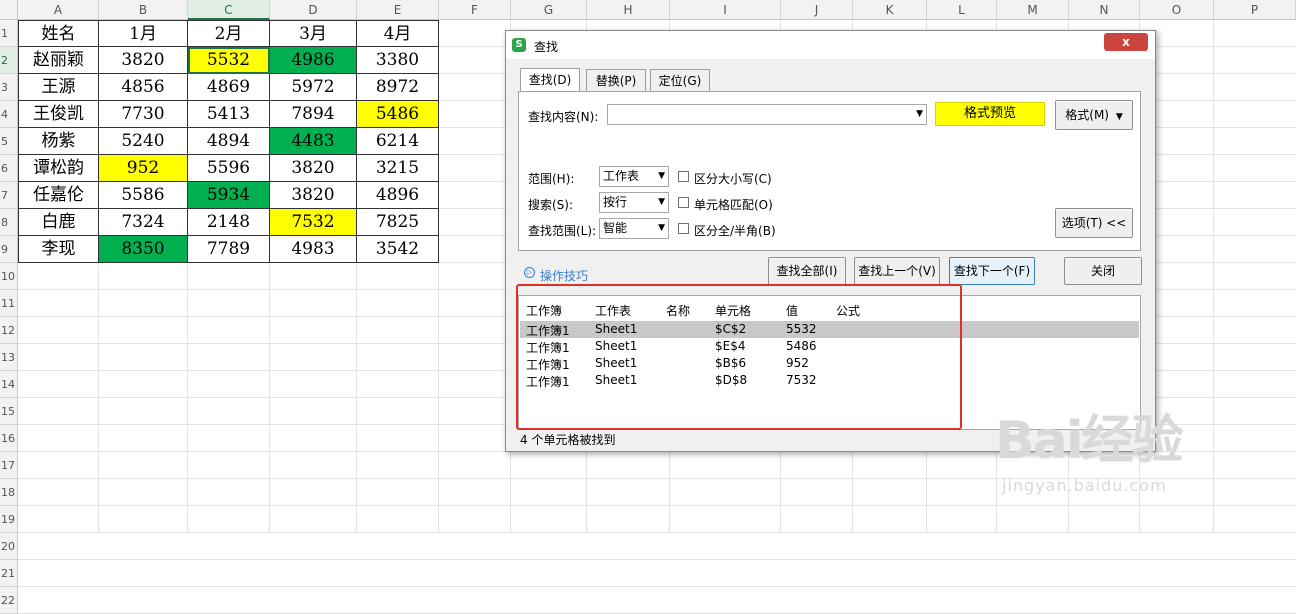  I want to click on width-checkbox, so click(683, 228).